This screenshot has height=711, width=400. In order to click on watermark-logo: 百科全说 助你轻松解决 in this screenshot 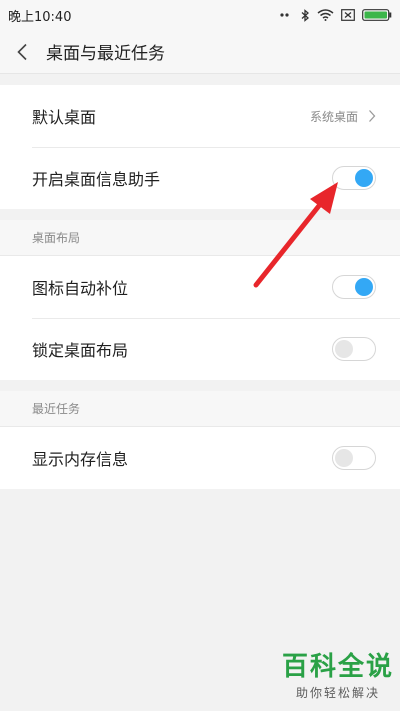, I will do `click(338, 676)`.